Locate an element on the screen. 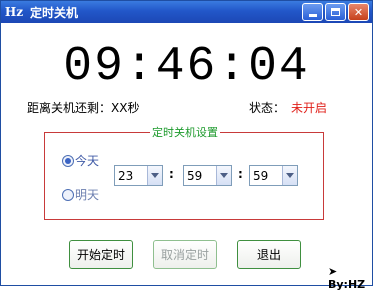 This screenshot has height=291, width=373. minimize-icon is located at coordinates (312, 15).